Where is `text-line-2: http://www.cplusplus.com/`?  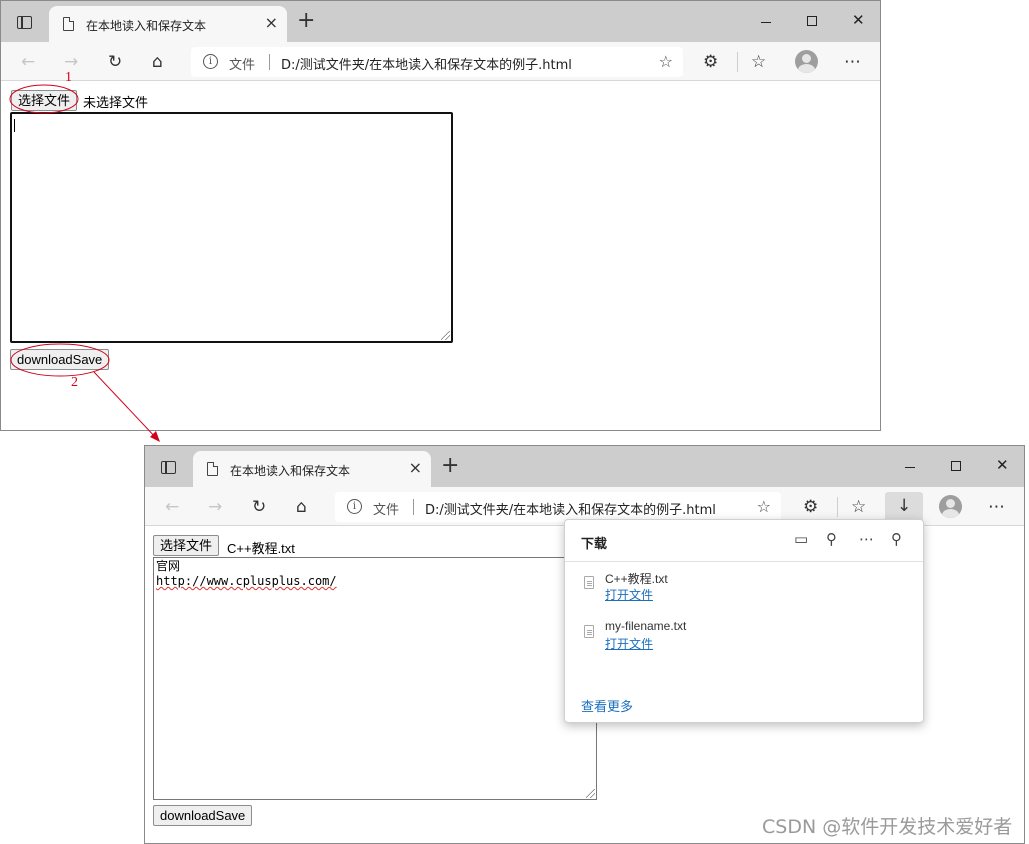 text-line-2: http://www.cplusplus.com/ is located at coordinates (246, 581).